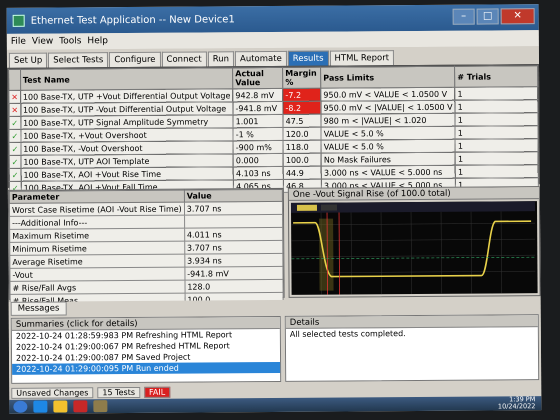  I want to click on pass-limits-cell: 3.000 ns < VALUE < 5.000 ns, so click(388, 172).